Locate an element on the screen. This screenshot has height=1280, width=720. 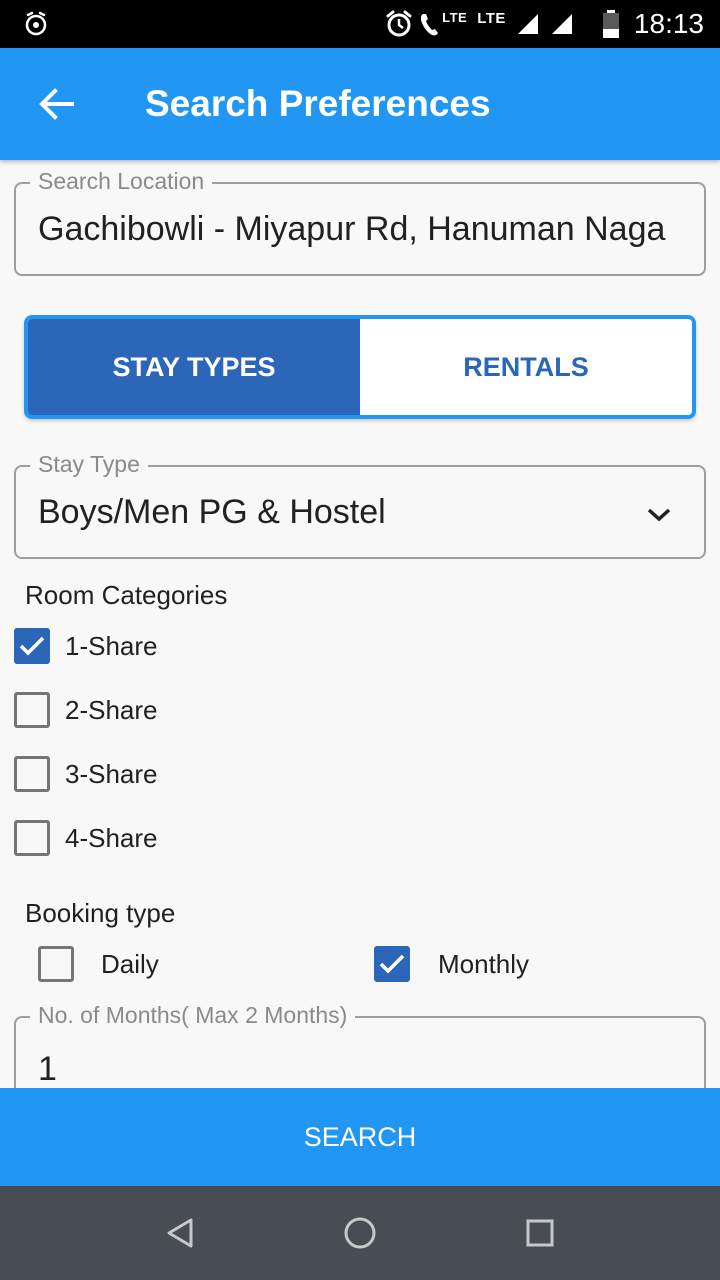
nav-back-icon is located at coordinates (180, 1233).